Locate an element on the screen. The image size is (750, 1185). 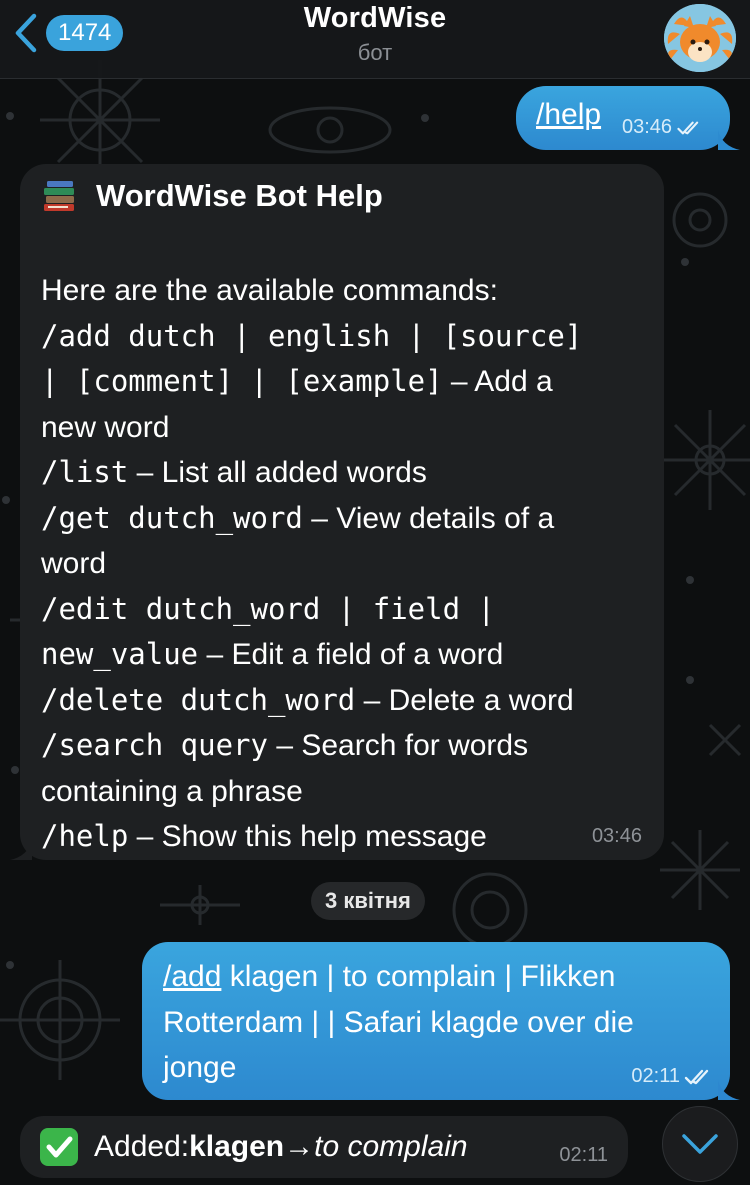
added-translation: to complain is located at coordinates (391, 1146).